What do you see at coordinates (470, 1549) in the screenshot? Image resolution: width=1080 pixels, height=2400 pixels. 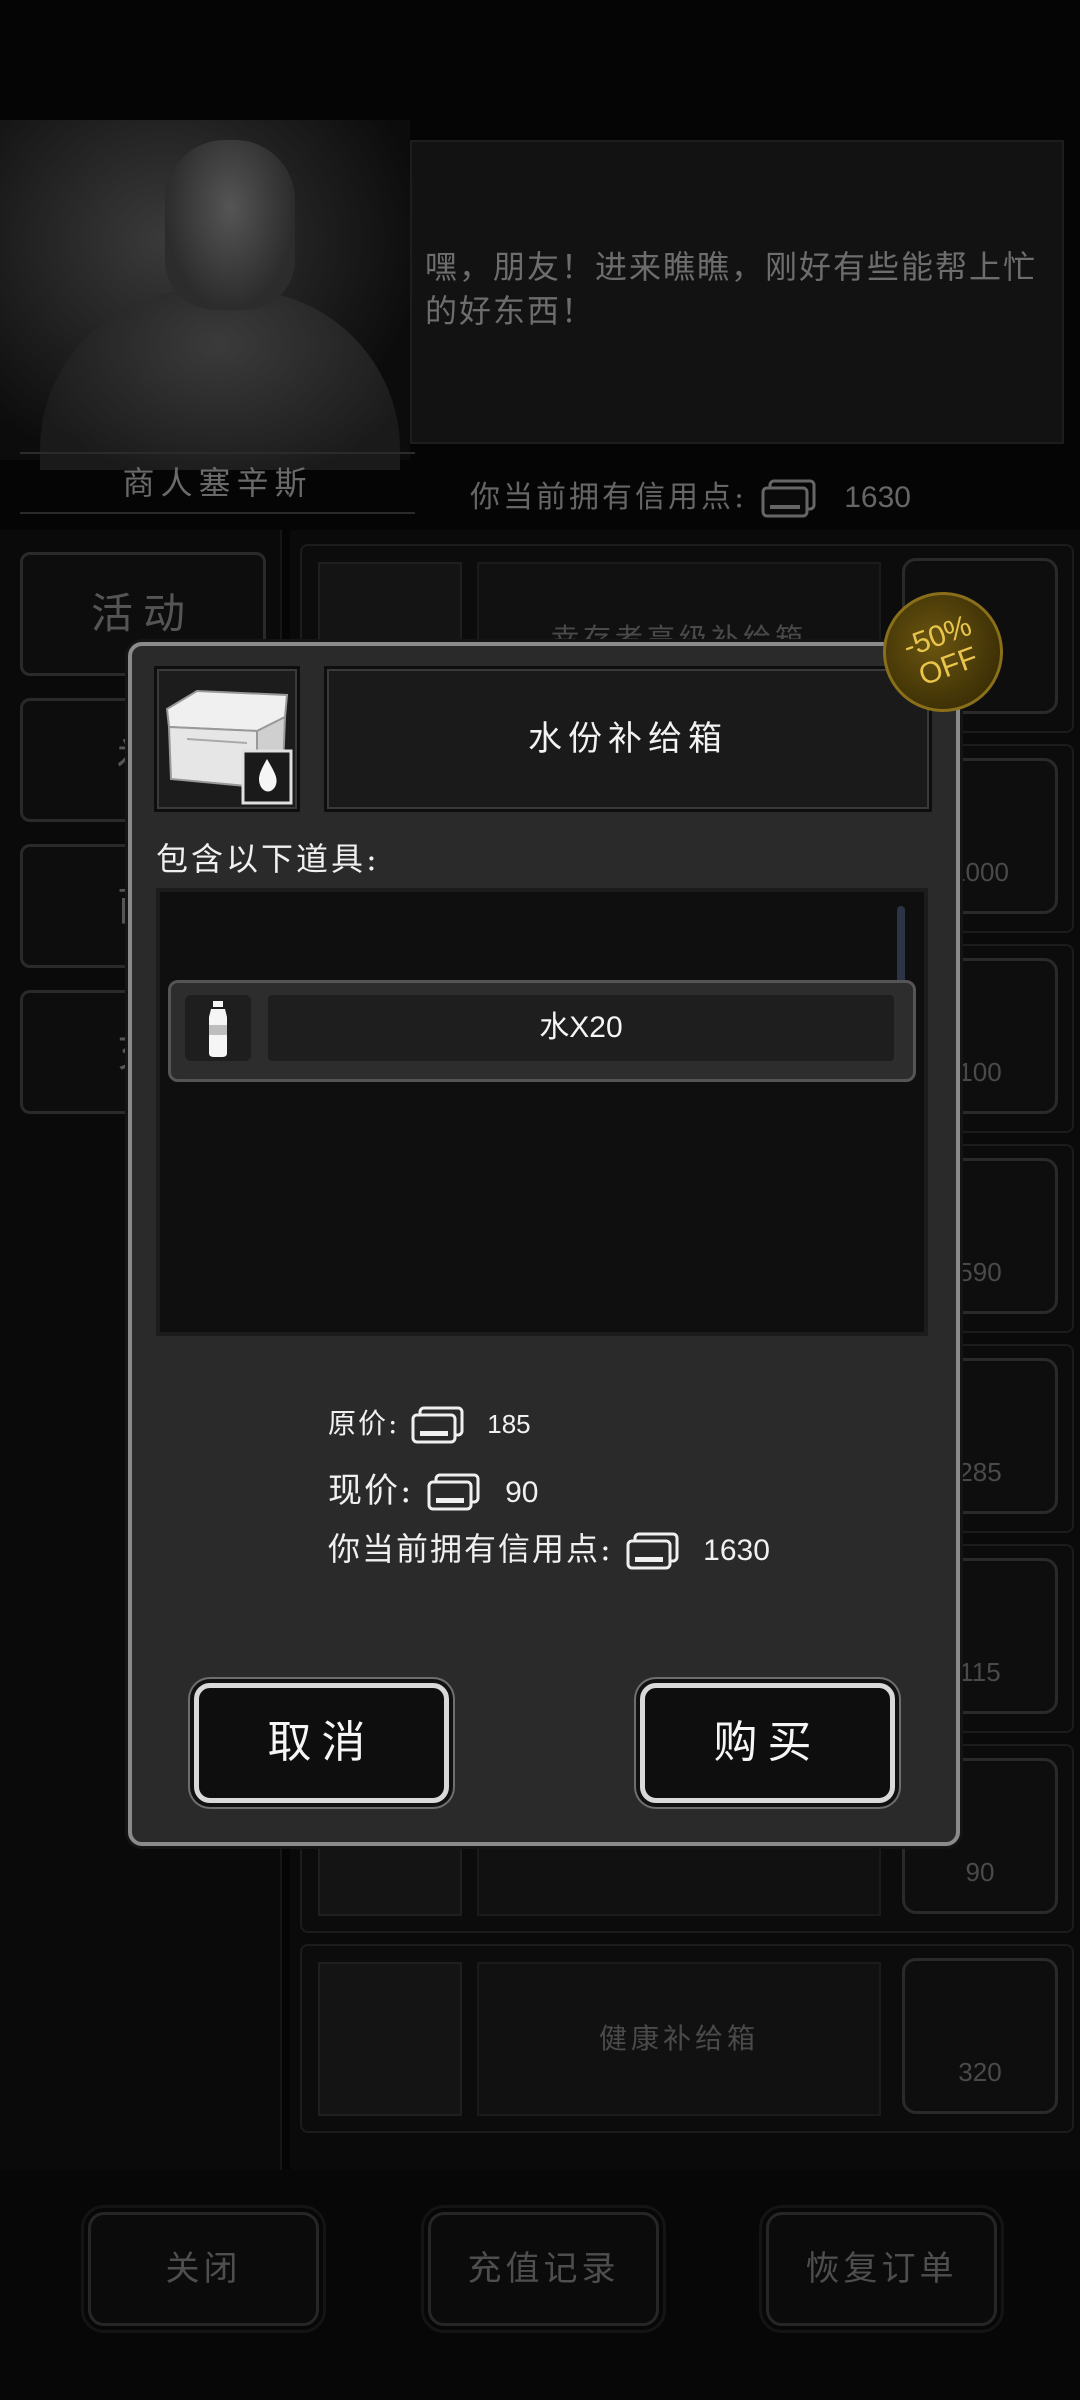 I see `owned-credits-label: 你当前拥有信用点:` at bounding box center [470, 1549].